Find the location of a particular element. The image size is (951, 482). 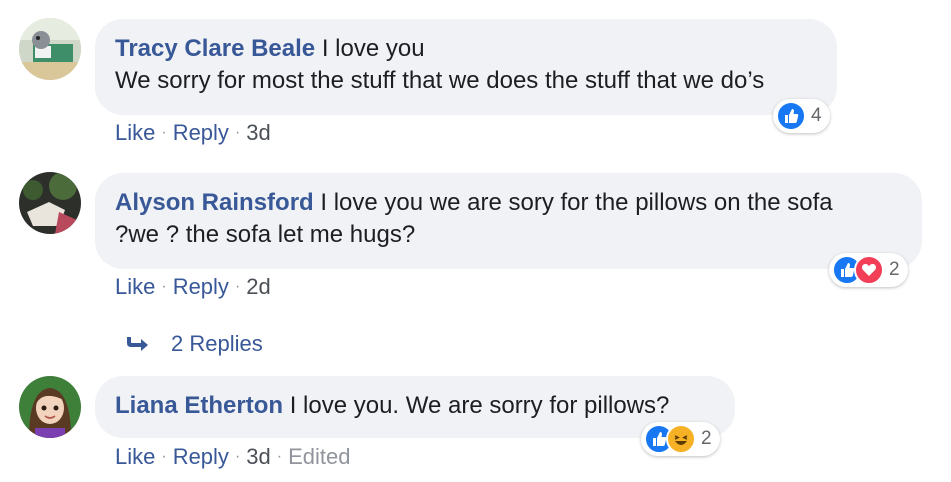

author-name: Tracy Clare Beale is located at coordinates (215, 48).